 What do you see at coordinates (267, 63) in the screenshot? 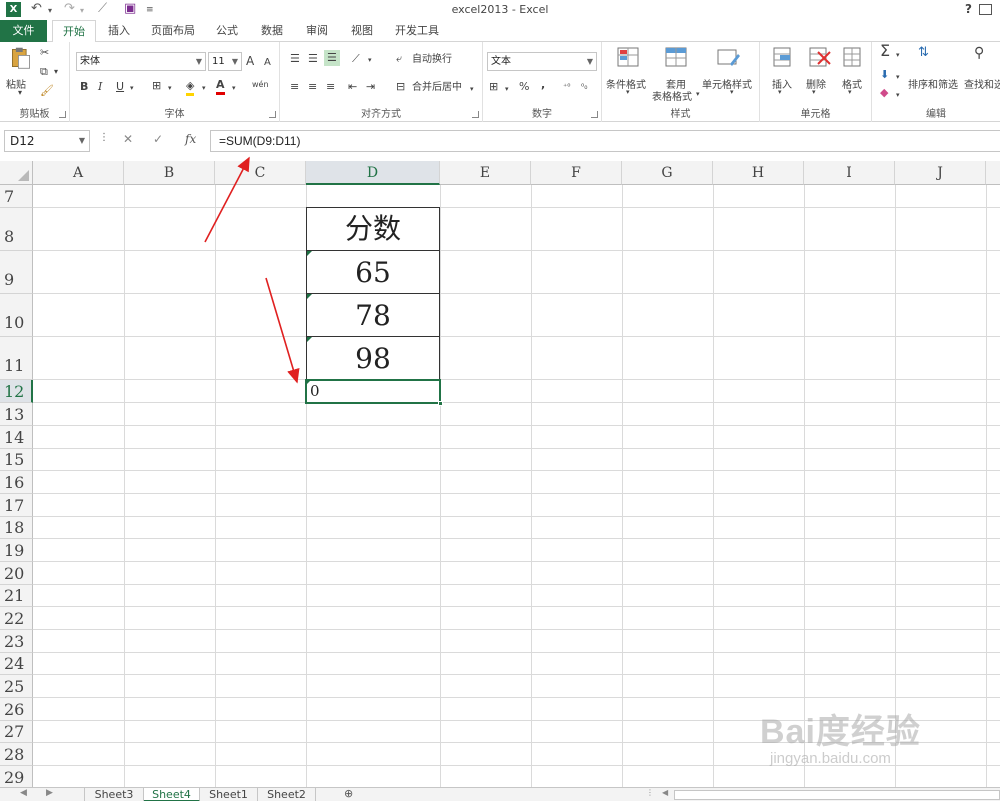
I see `shrink-font-icon: A` at bounding box center [267, 63].